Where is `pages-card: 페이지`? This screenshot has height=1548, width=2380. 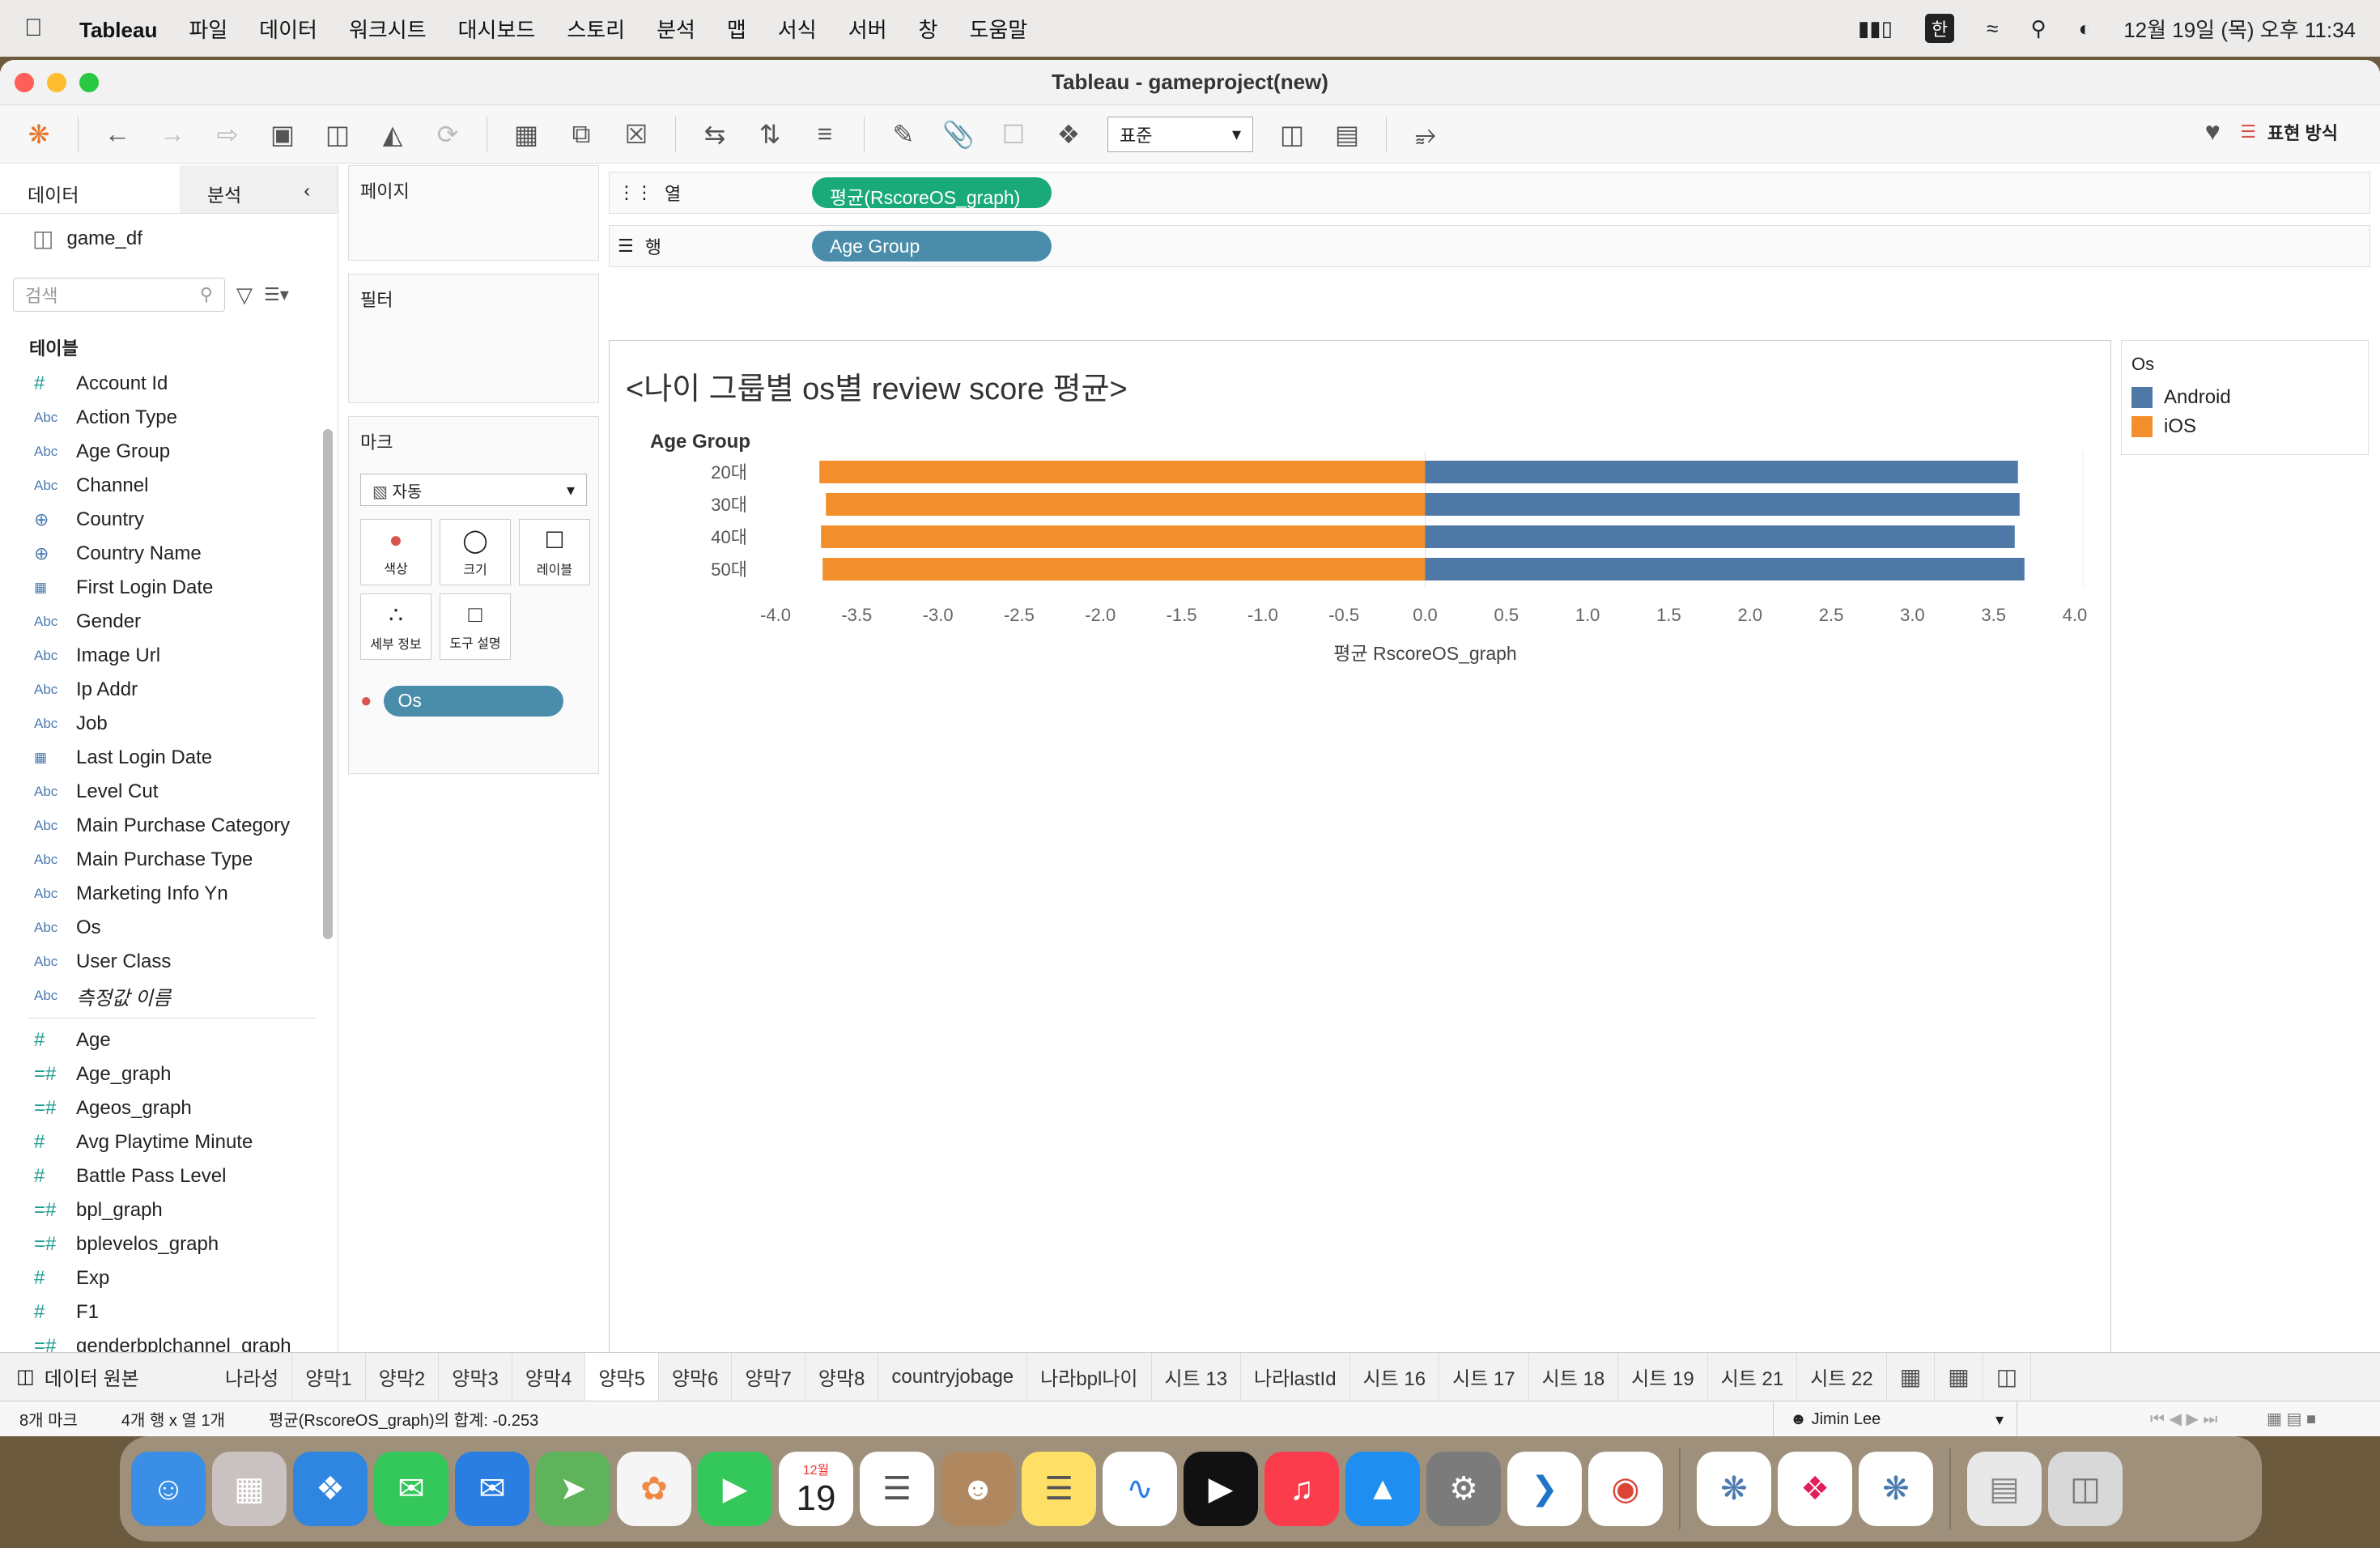
pages-card: 페이지 is located at coordinates (474, 213).